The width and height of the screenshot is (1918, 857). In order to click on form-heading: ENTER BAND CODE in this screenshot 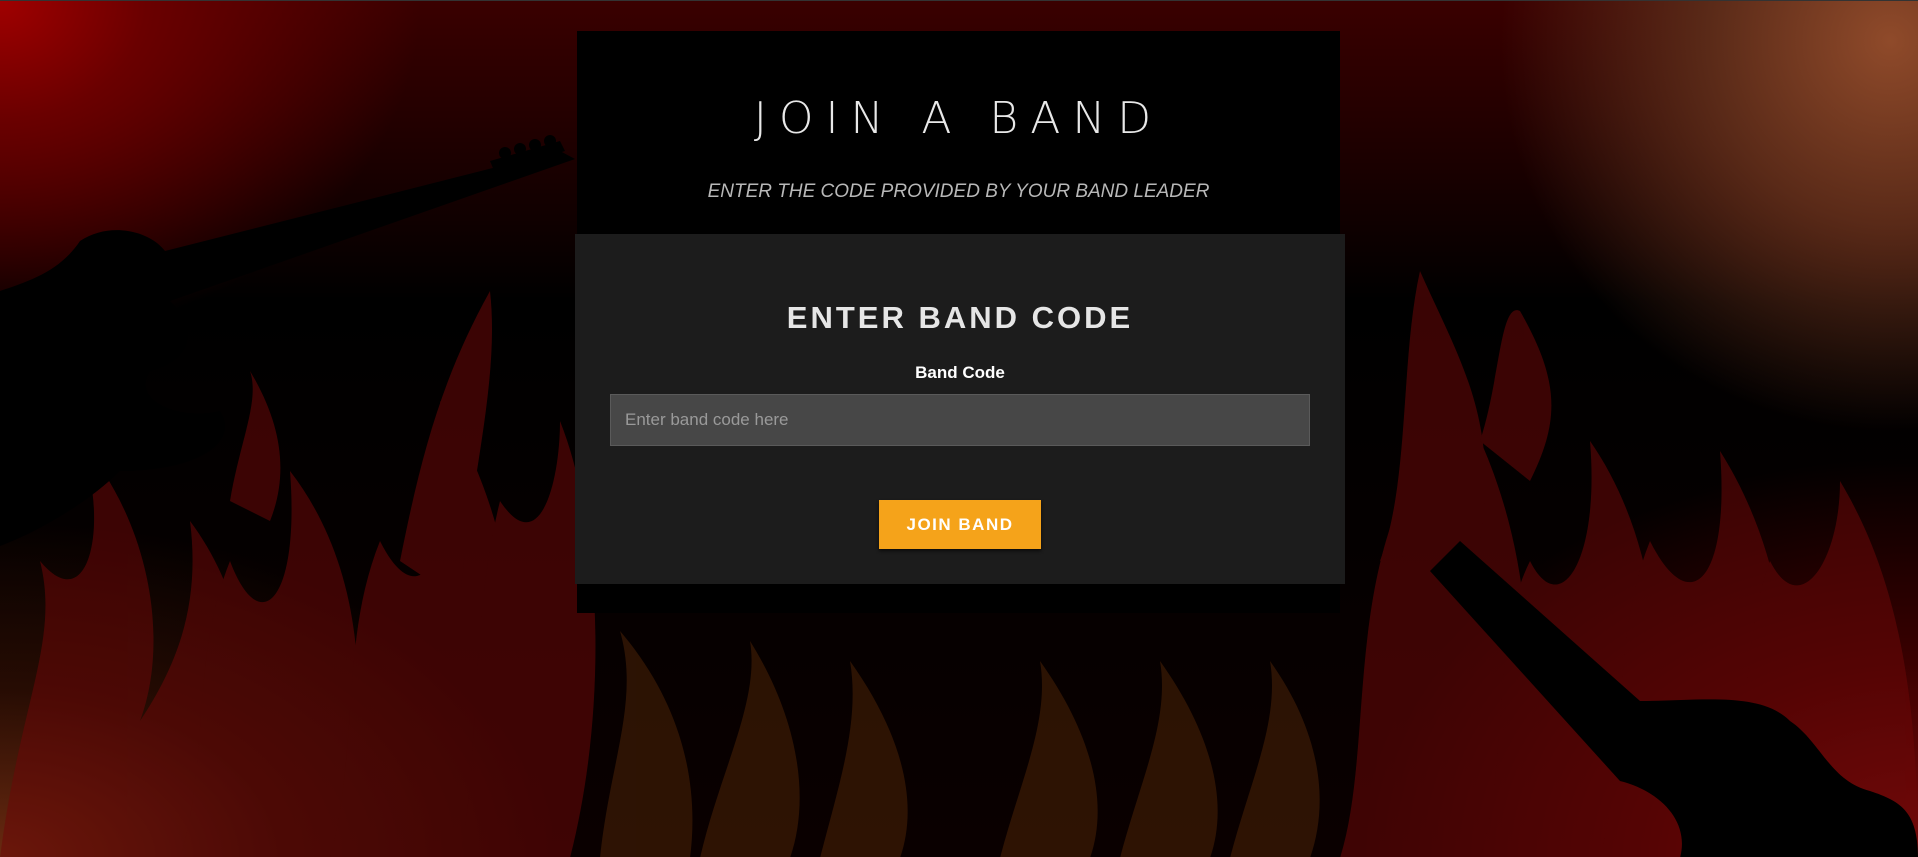, I will do `click(960, 317)`.